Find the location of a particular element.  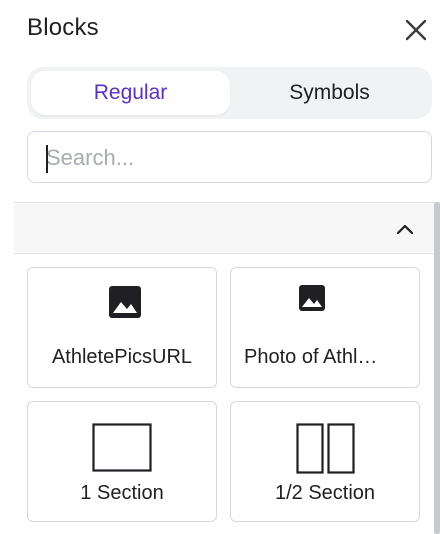

search-field is located at coordinates (229, 157).